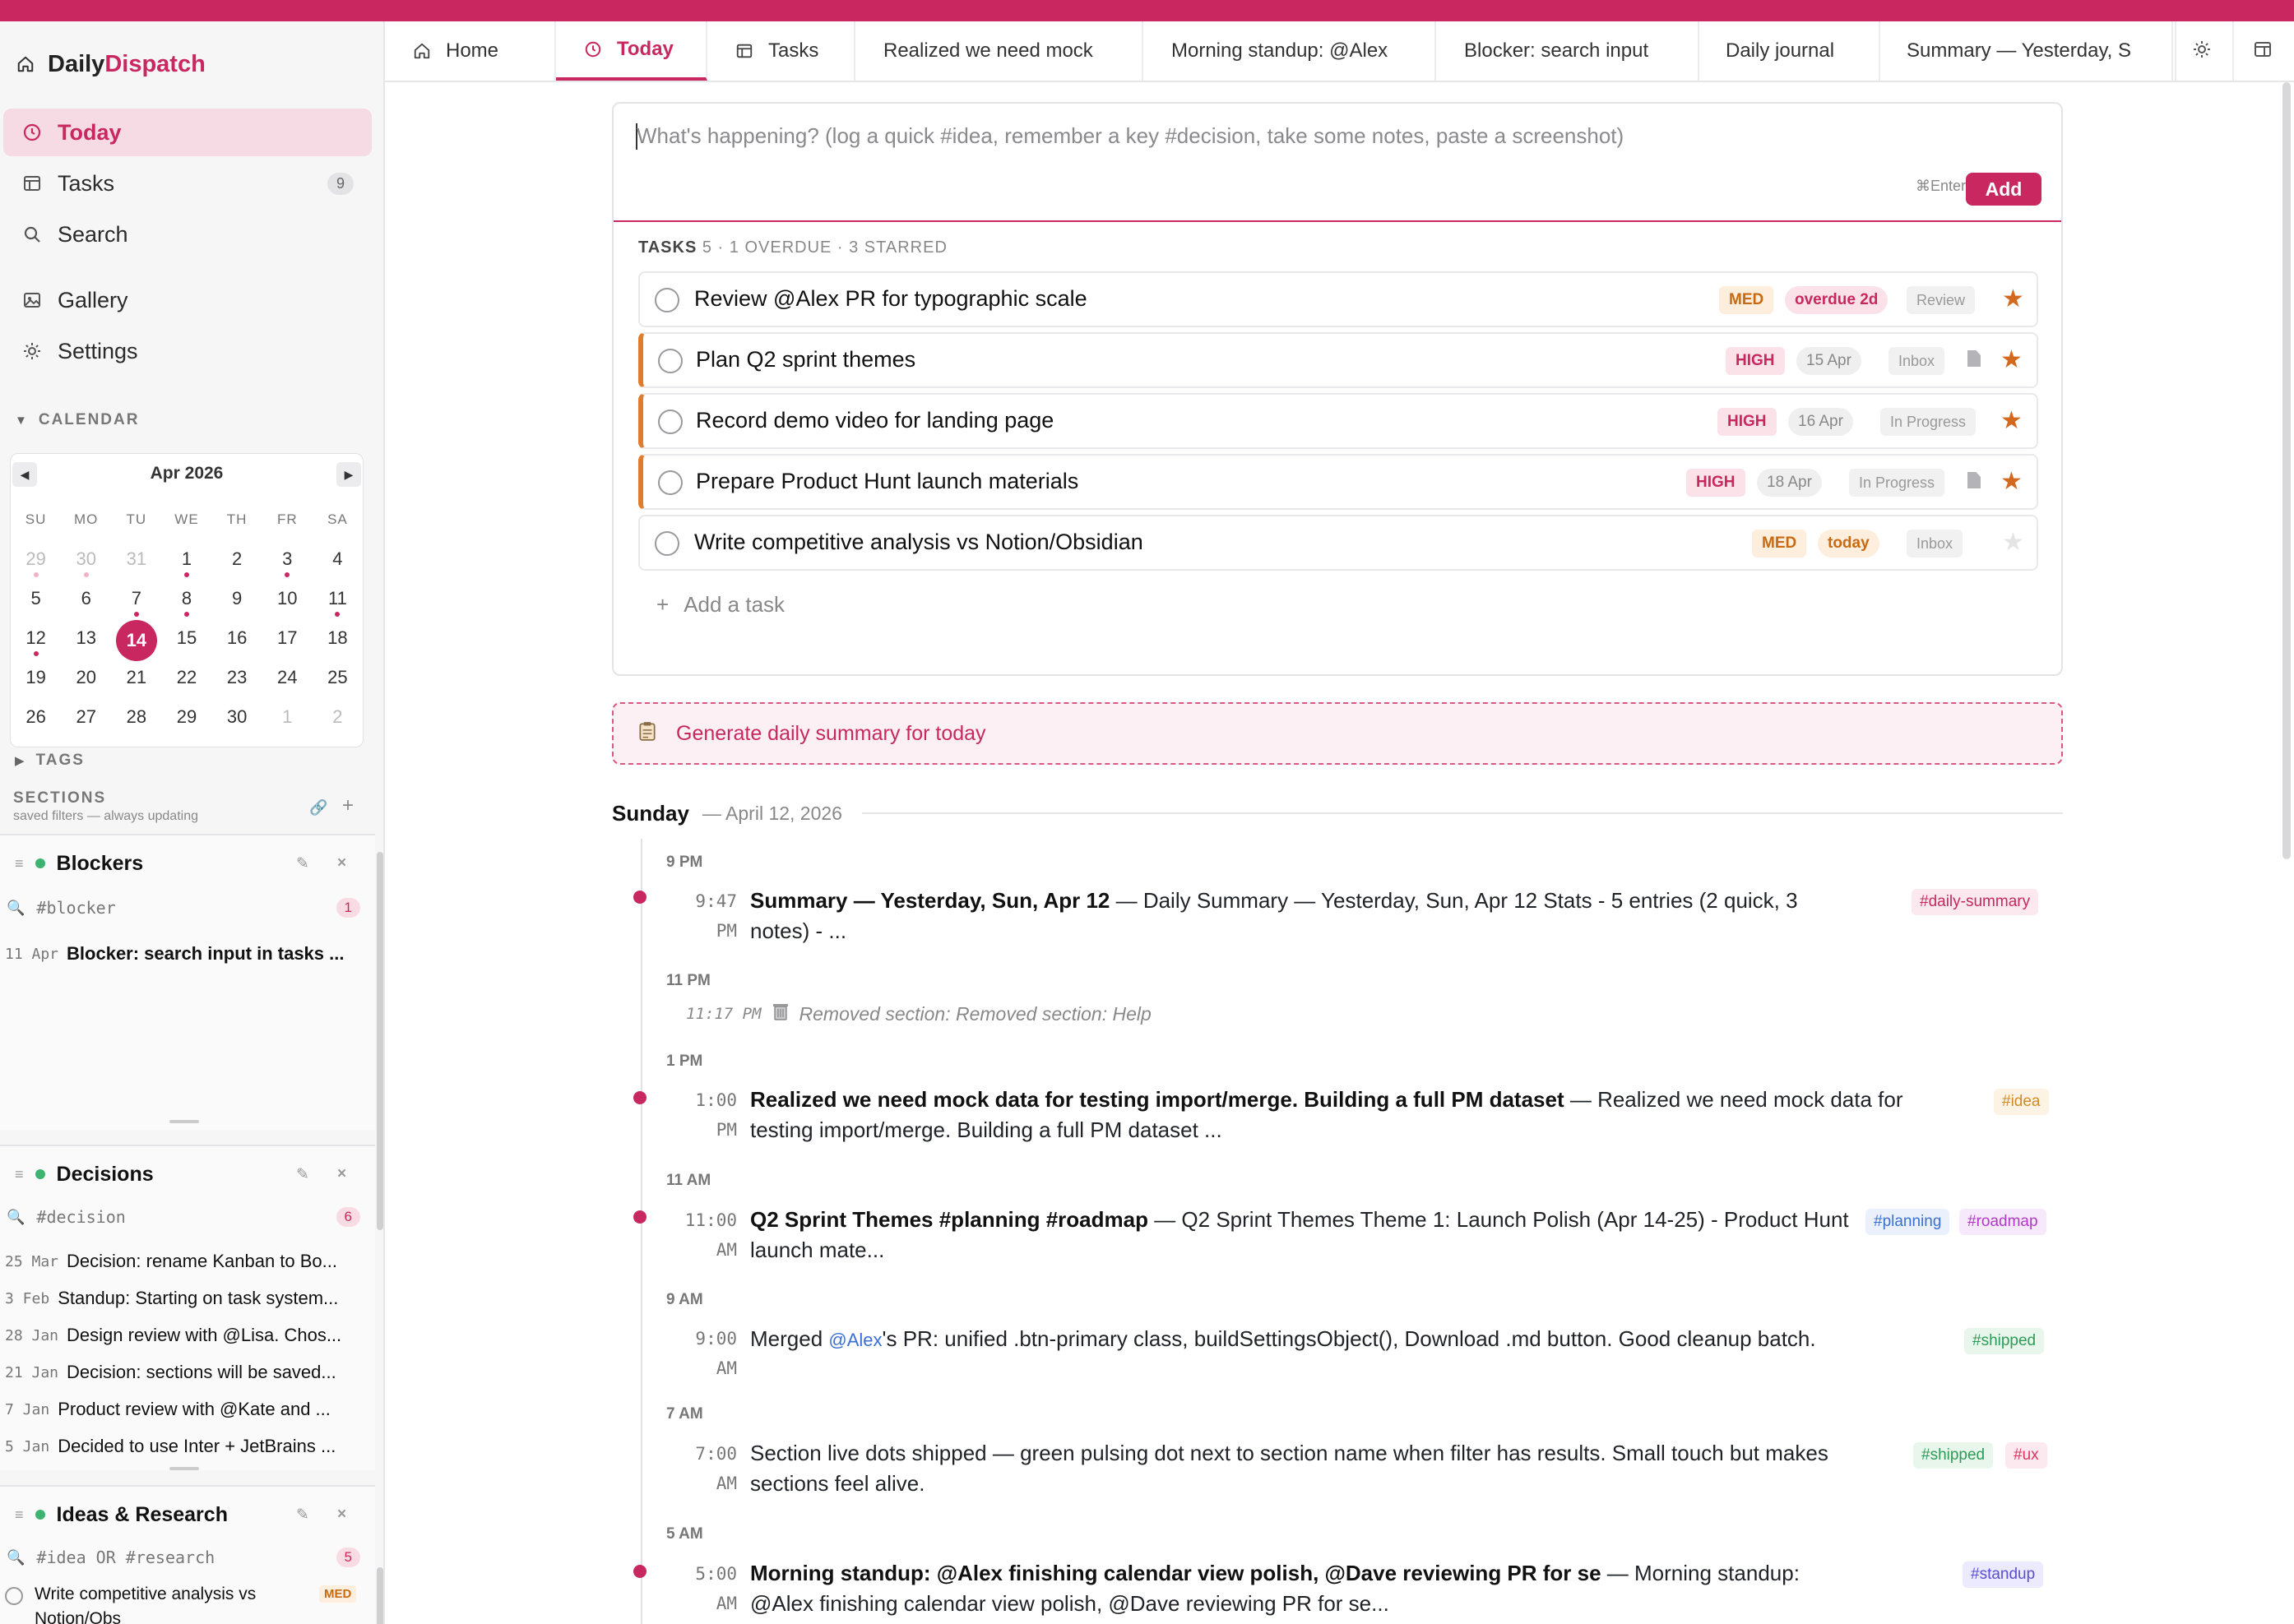  I want to click on calendar-day: 2, so click(237, 559).